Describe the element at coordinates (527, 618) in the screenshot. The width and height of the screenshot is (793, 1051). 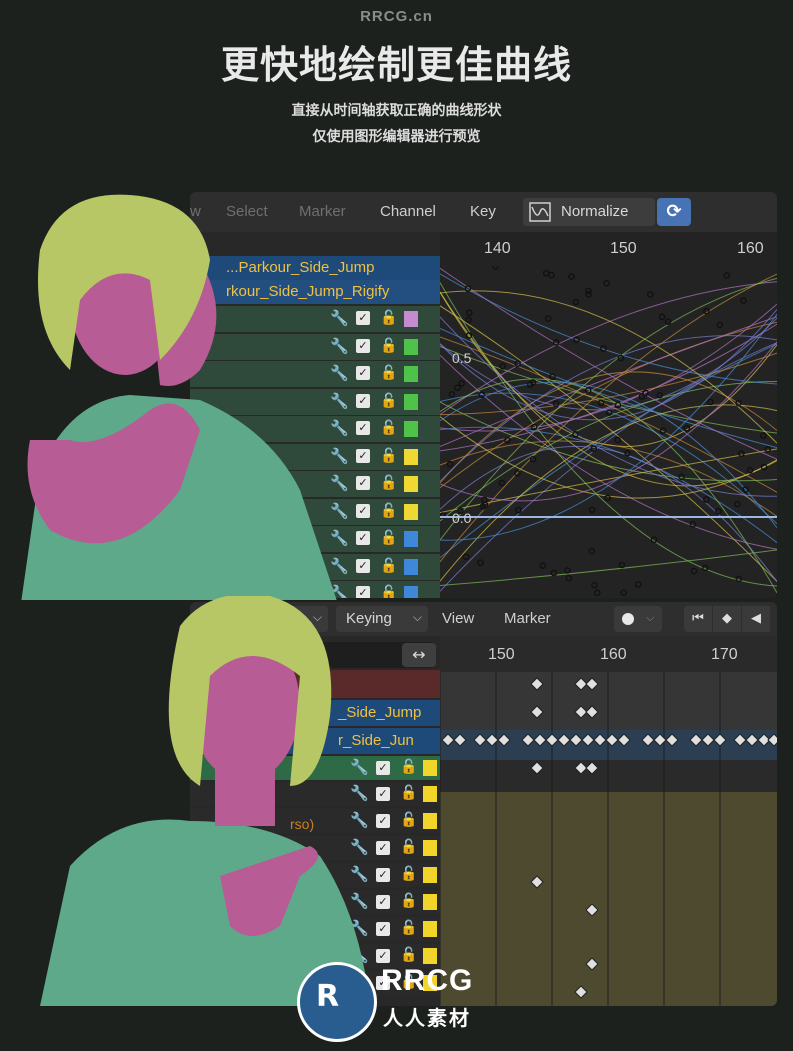
I see `menu-marker: Marker` at that location.